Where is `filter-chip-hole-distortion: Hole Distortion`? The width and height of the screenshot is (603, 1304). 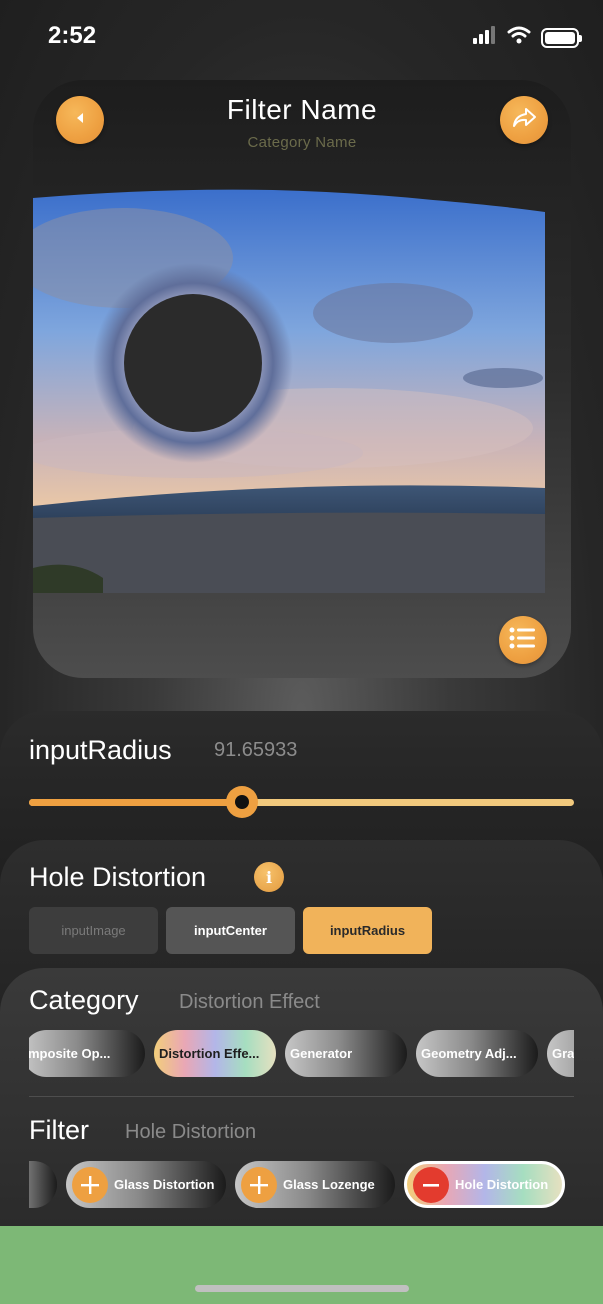 filter-chip-hole-distortion: Hole Distortion is located at coordinates (484, 1184).